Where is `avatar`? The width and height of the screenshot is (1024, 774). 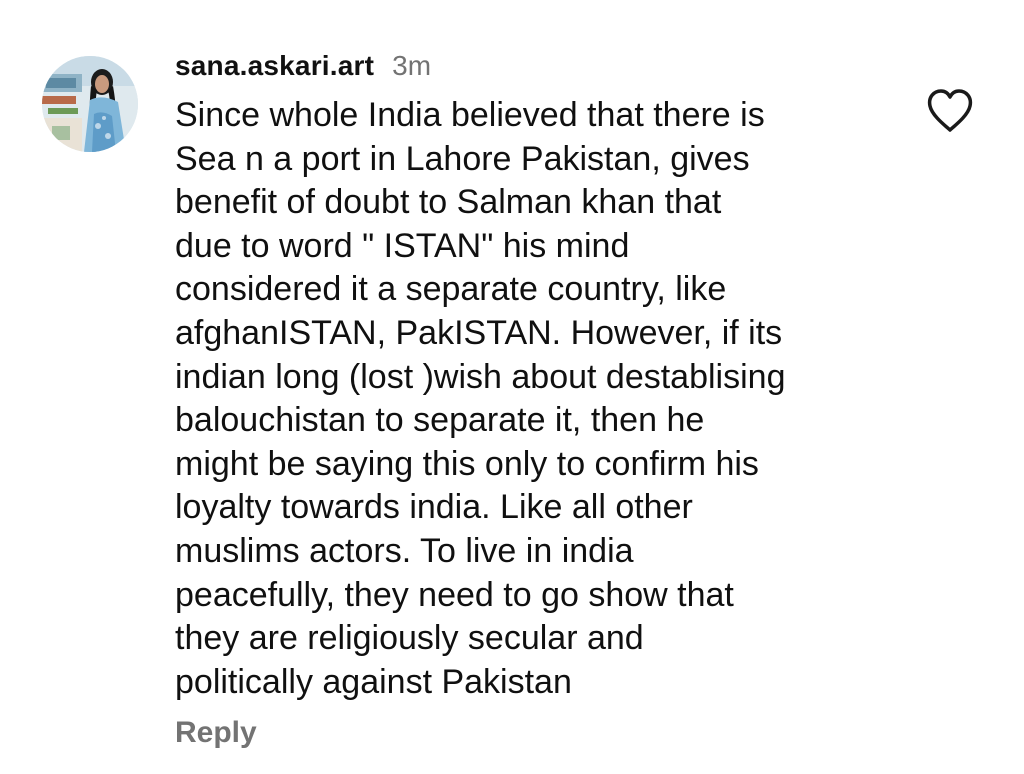 avatar is located at coordinates (90, 104).